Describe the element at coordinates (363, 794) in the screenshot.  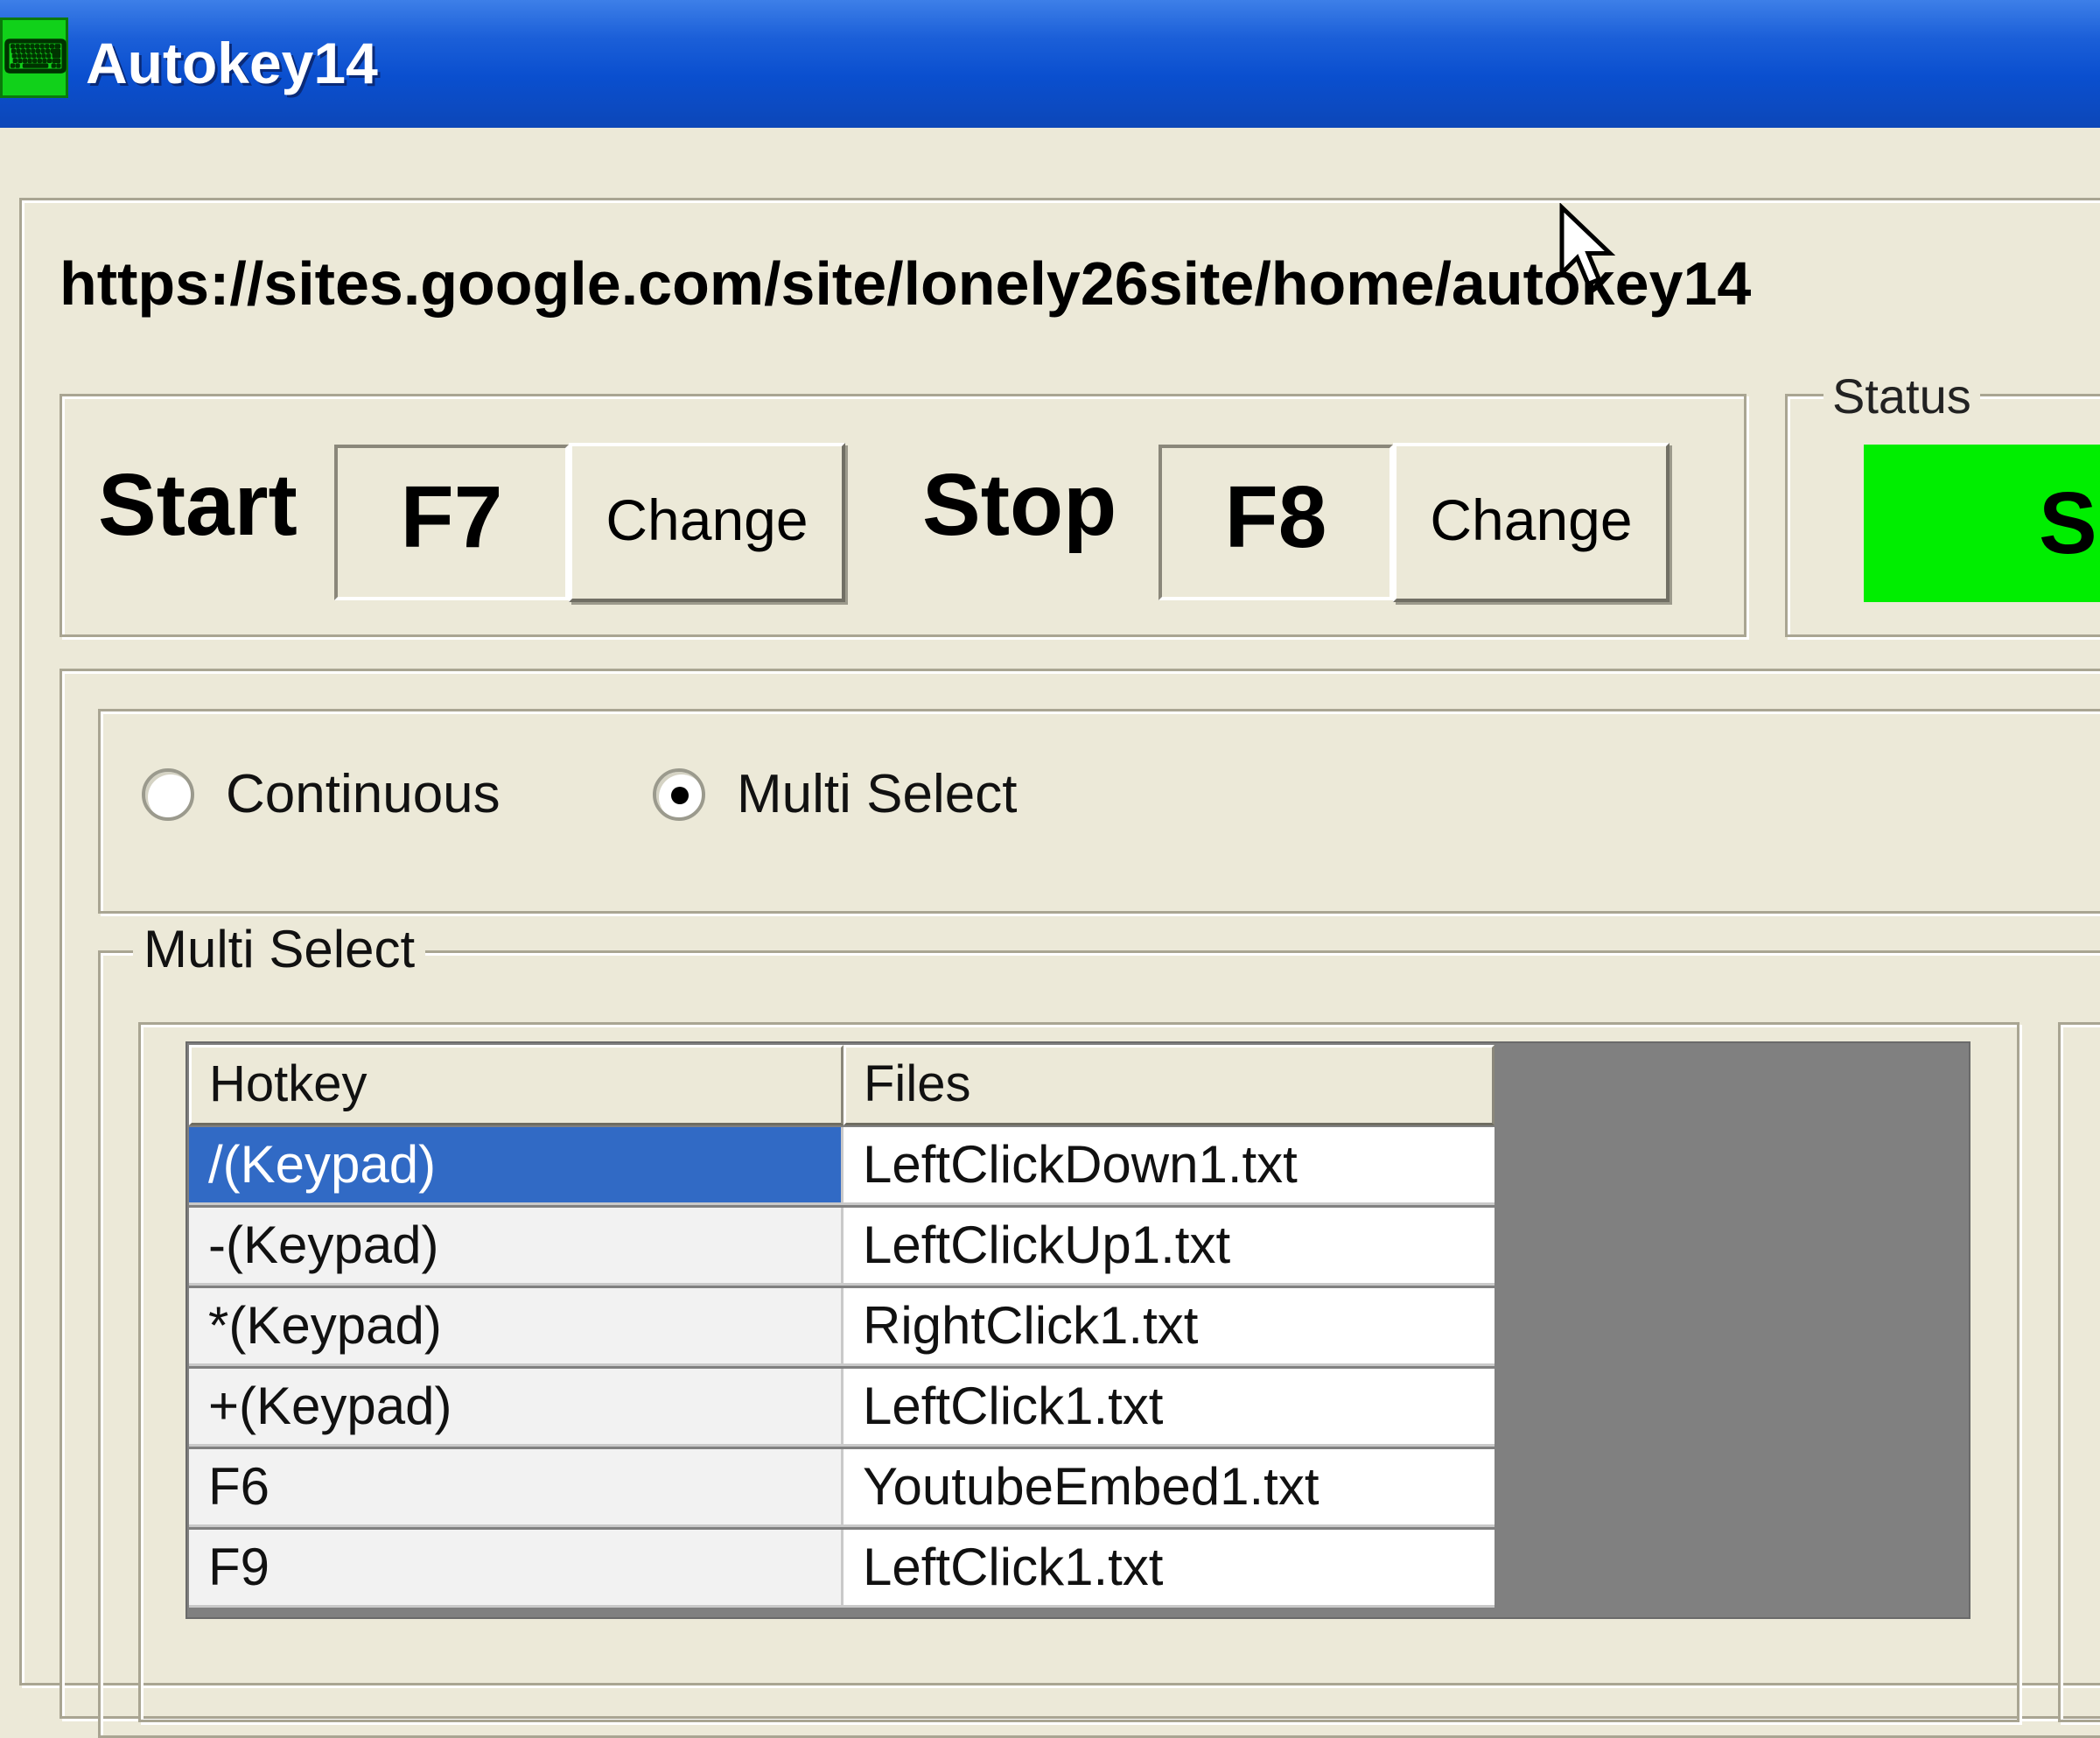
I see `continuous-radio-label: Continuous` at that location.